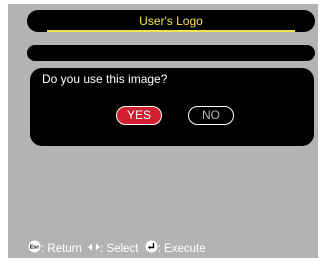 This screenshot has width=326, height=261. I want to click on left-right-arrows-icon, so click(94, 249).